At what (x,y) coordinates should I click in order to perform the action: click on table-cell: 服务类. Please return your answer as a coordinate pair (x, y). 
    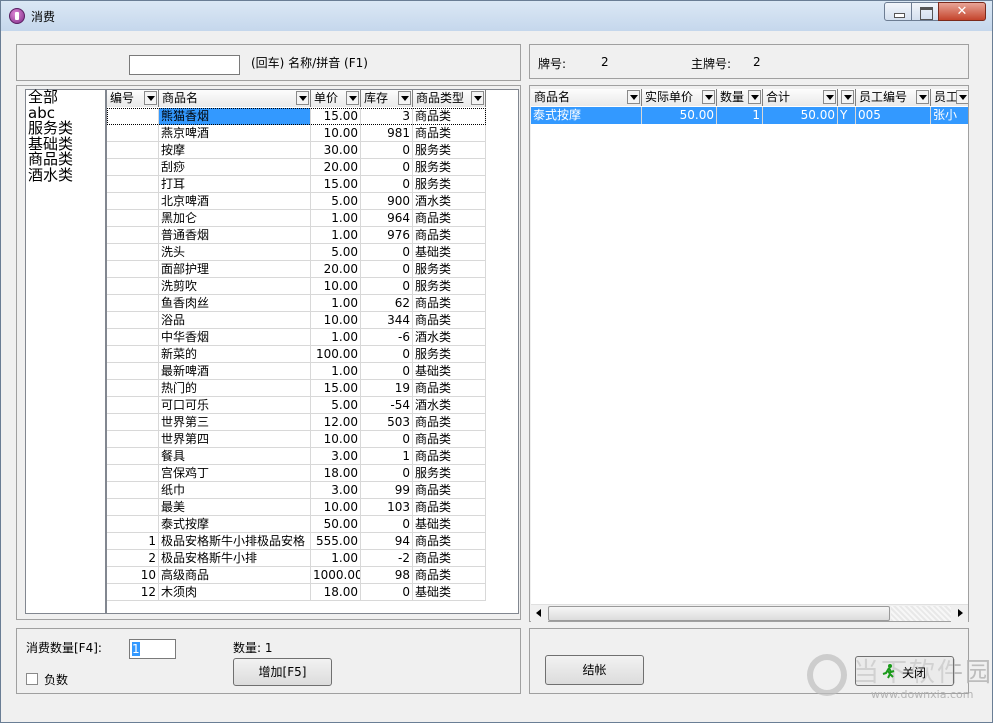
    Looking at the image, I should click on (449, 269).